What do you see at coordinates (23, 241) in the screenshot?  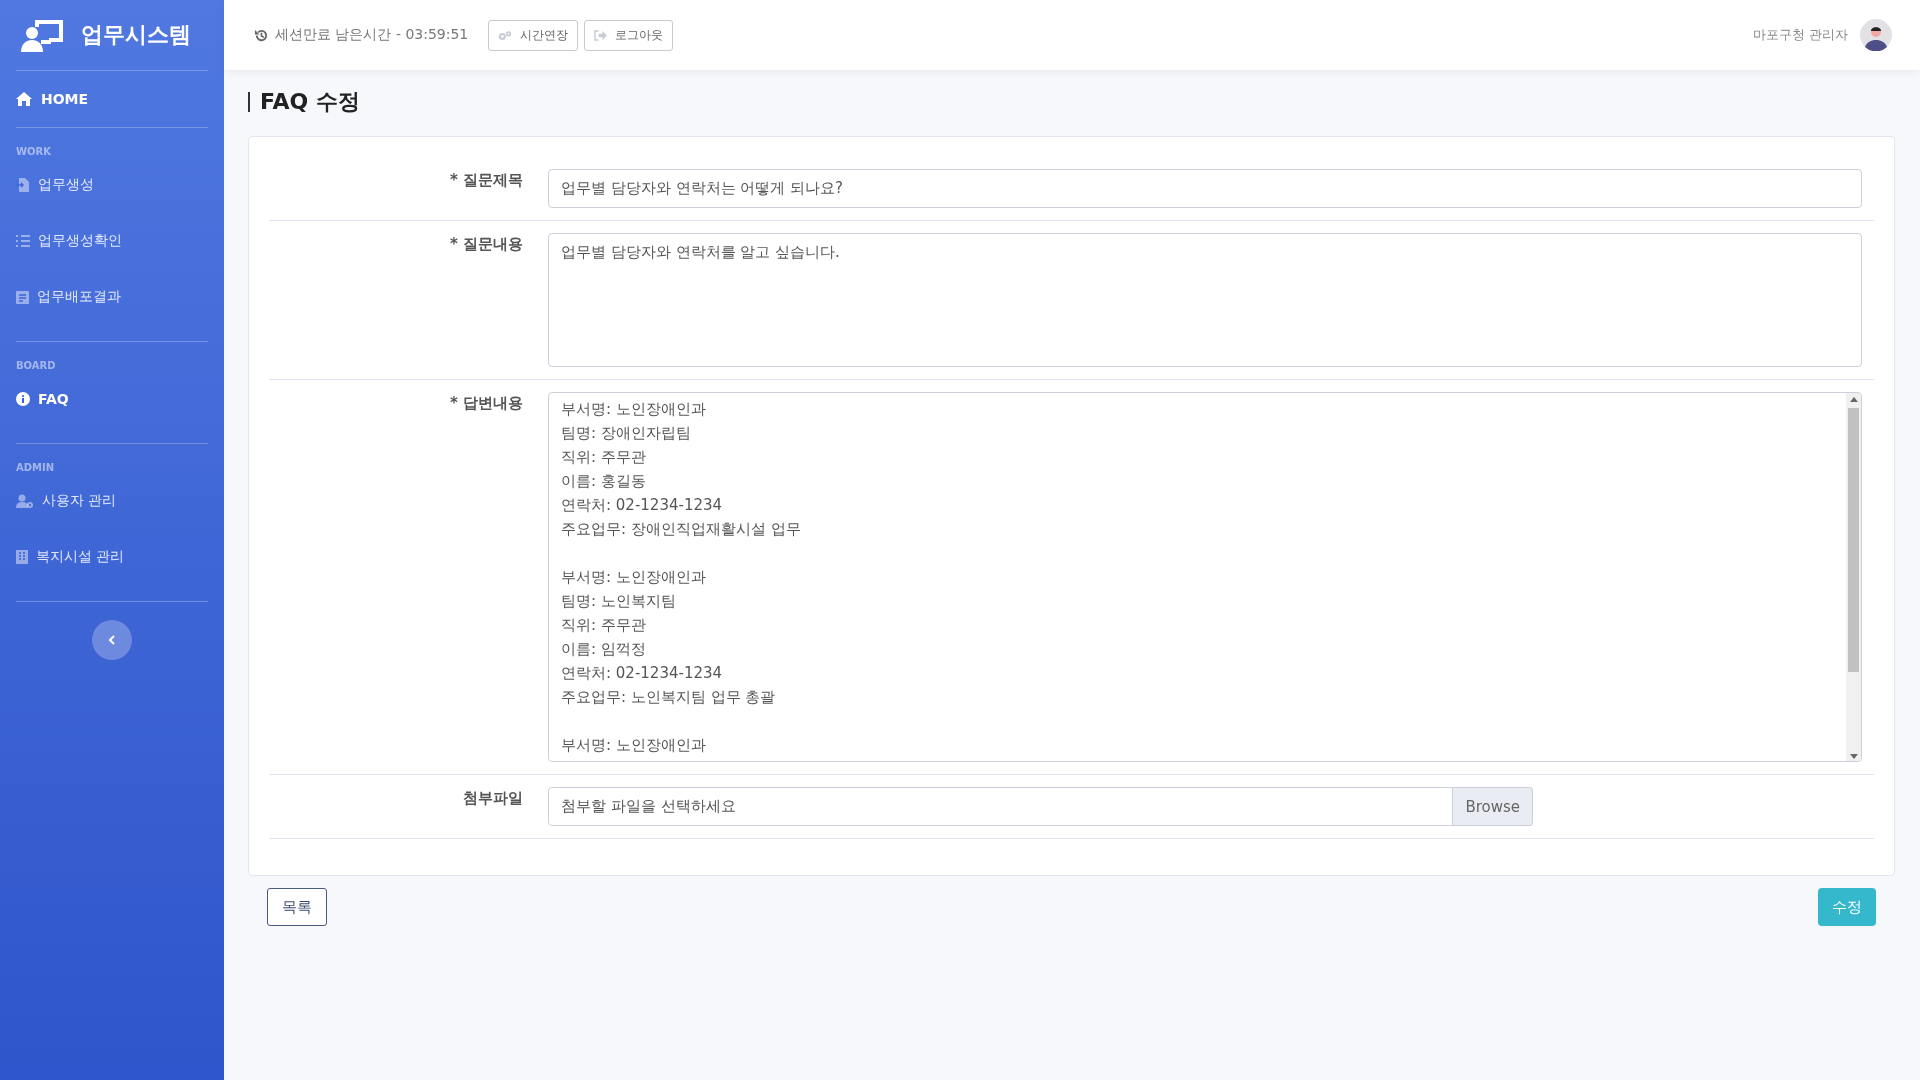 I see `list-icon` at bounding box center [23, 241].